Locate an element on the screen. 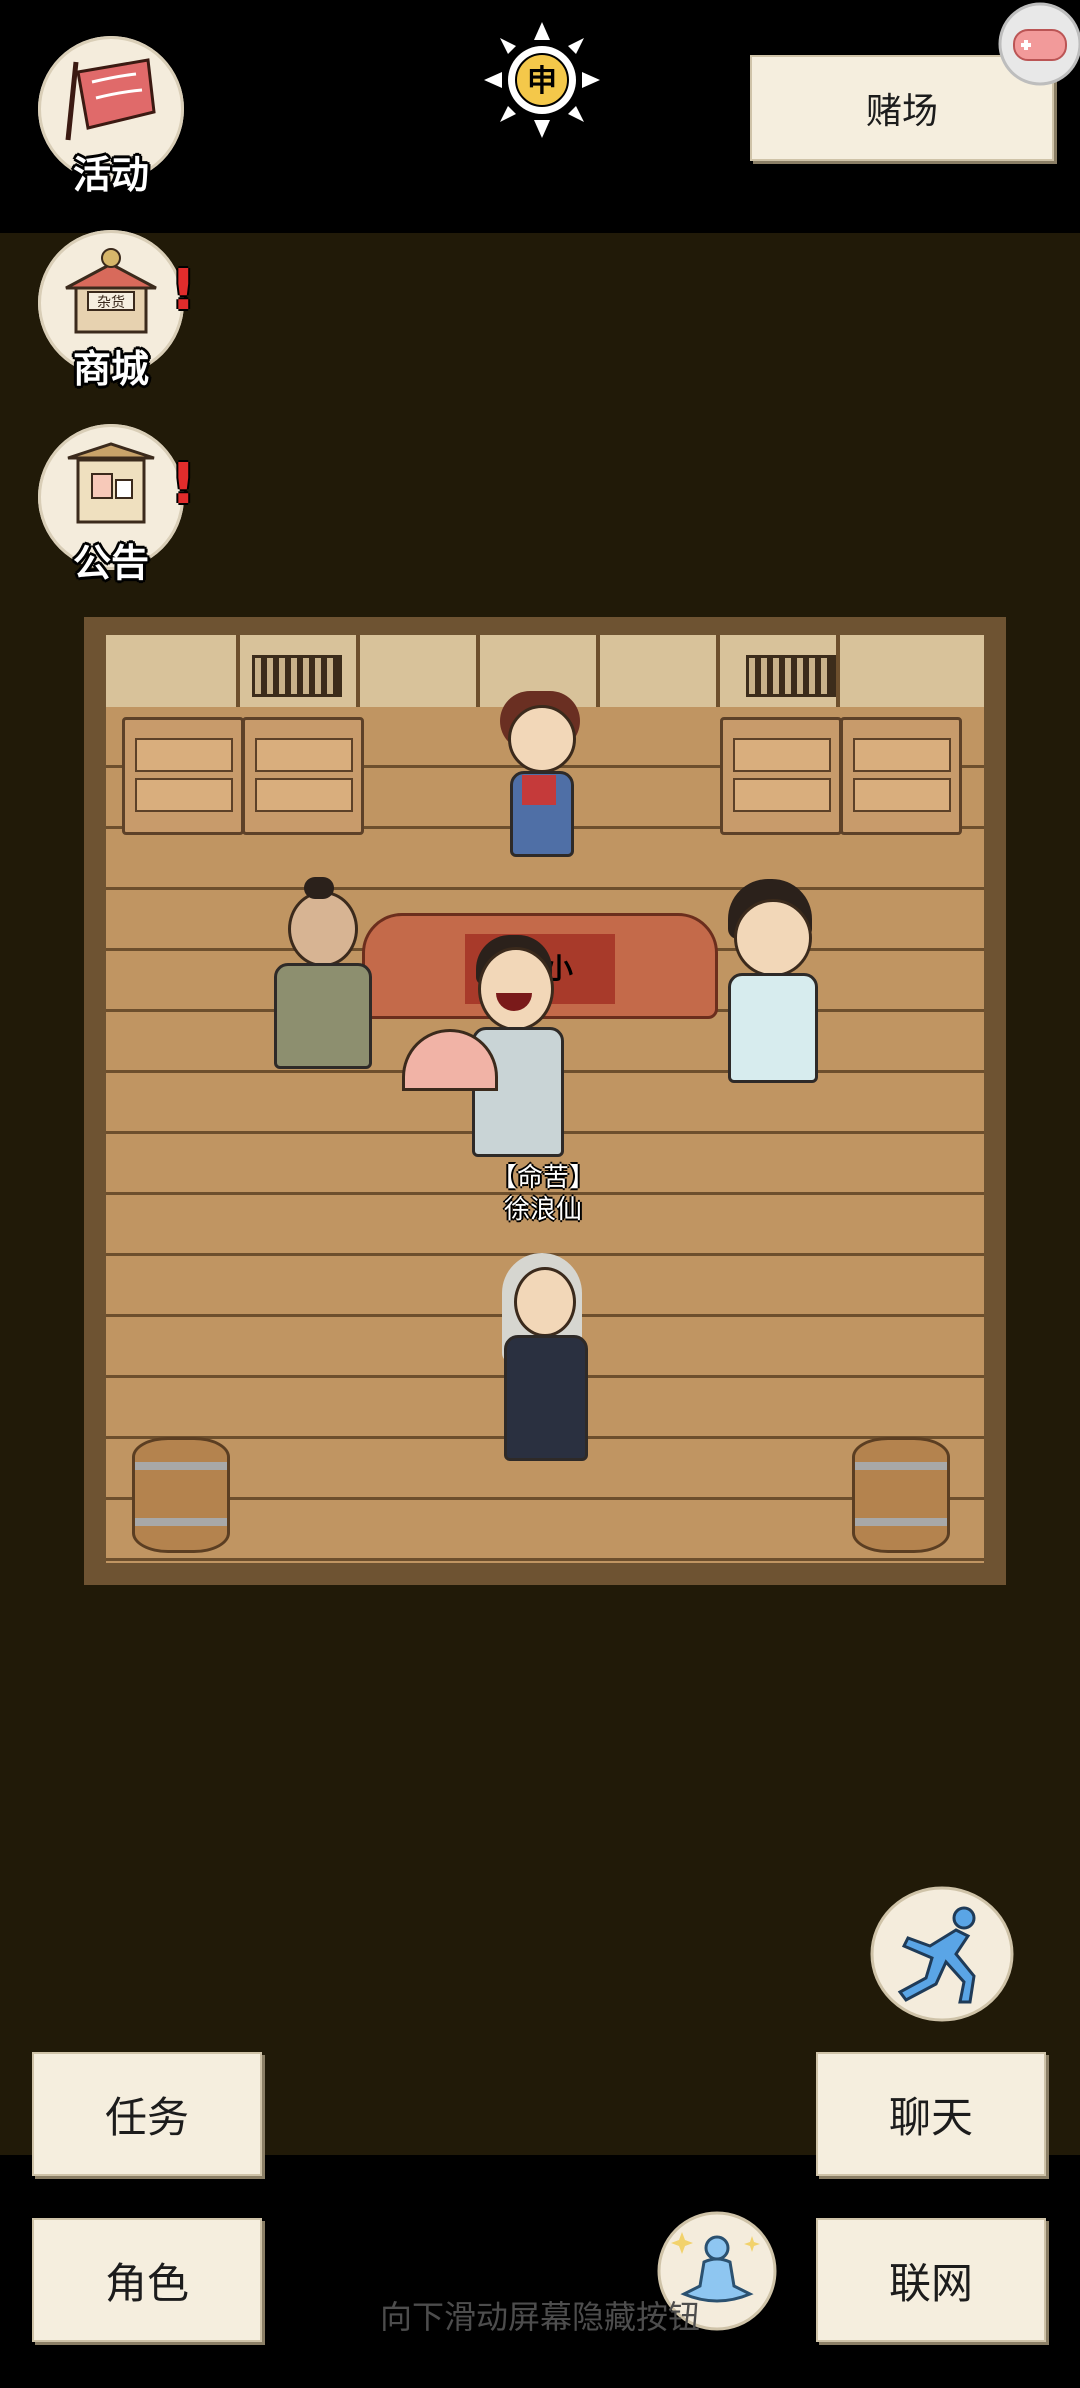 The width and height of the screenshot is (1080, 2388). activity-button: 活动 is located at coordinates (111, 116).